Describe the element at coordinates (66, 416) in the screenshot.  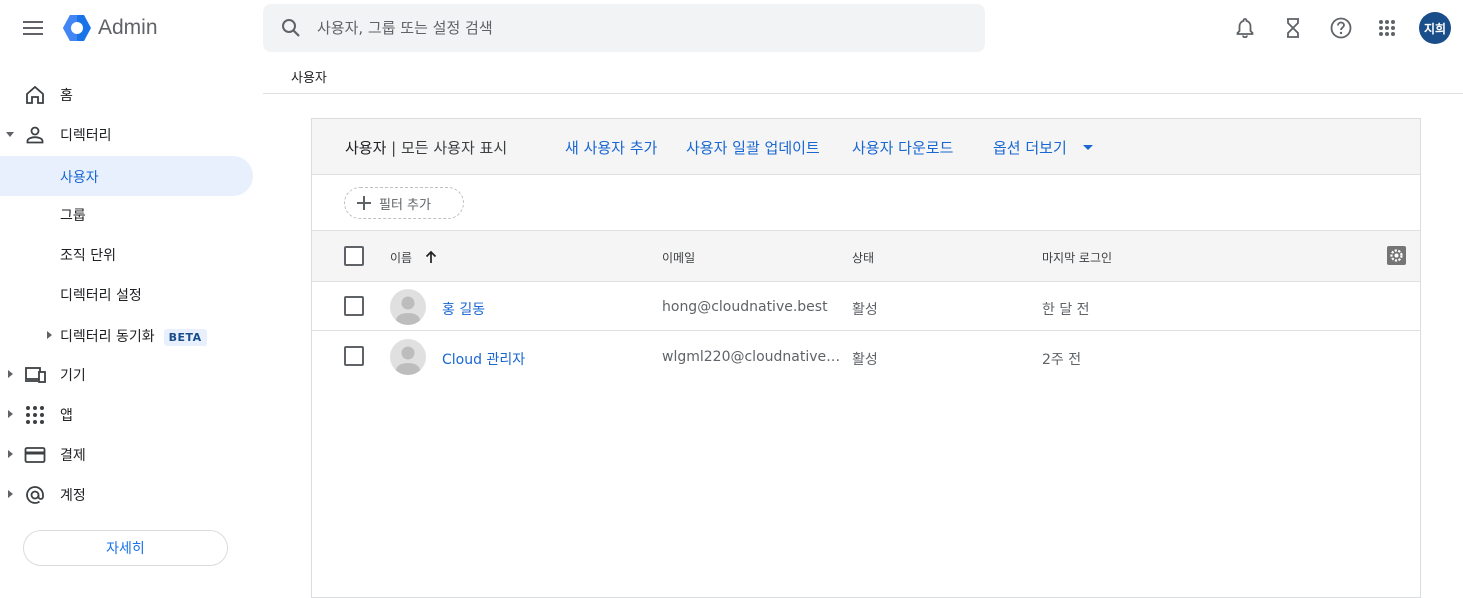
I see `sidebar-item-label: 앱` at that location.